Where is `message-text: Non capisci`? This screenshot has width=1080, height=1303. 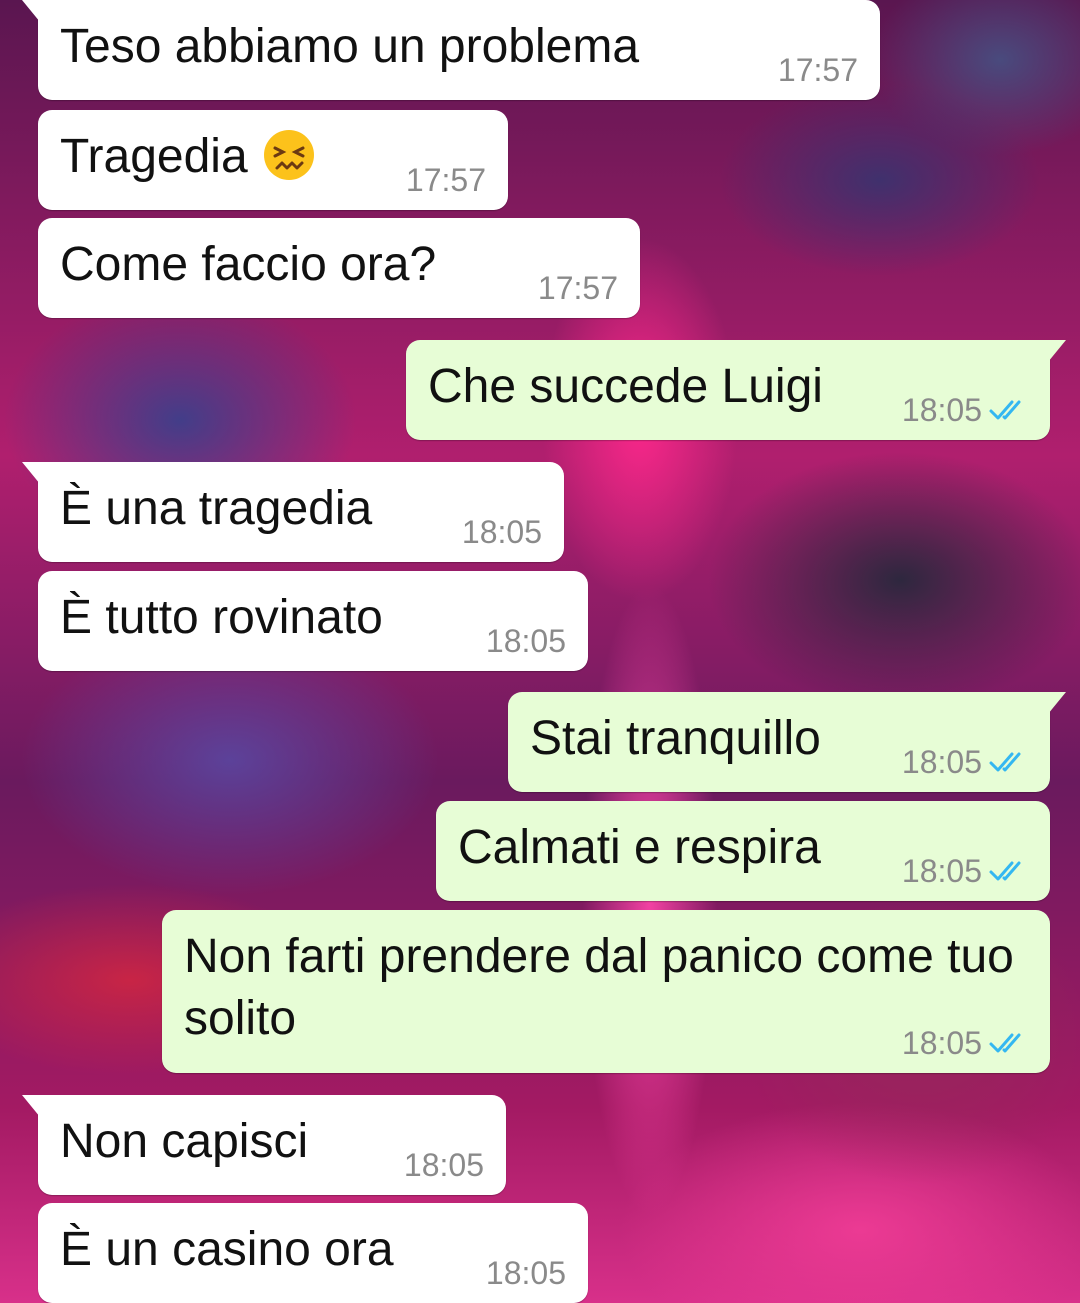
message-text: Non capisci is located at coordinates (184, 1141).